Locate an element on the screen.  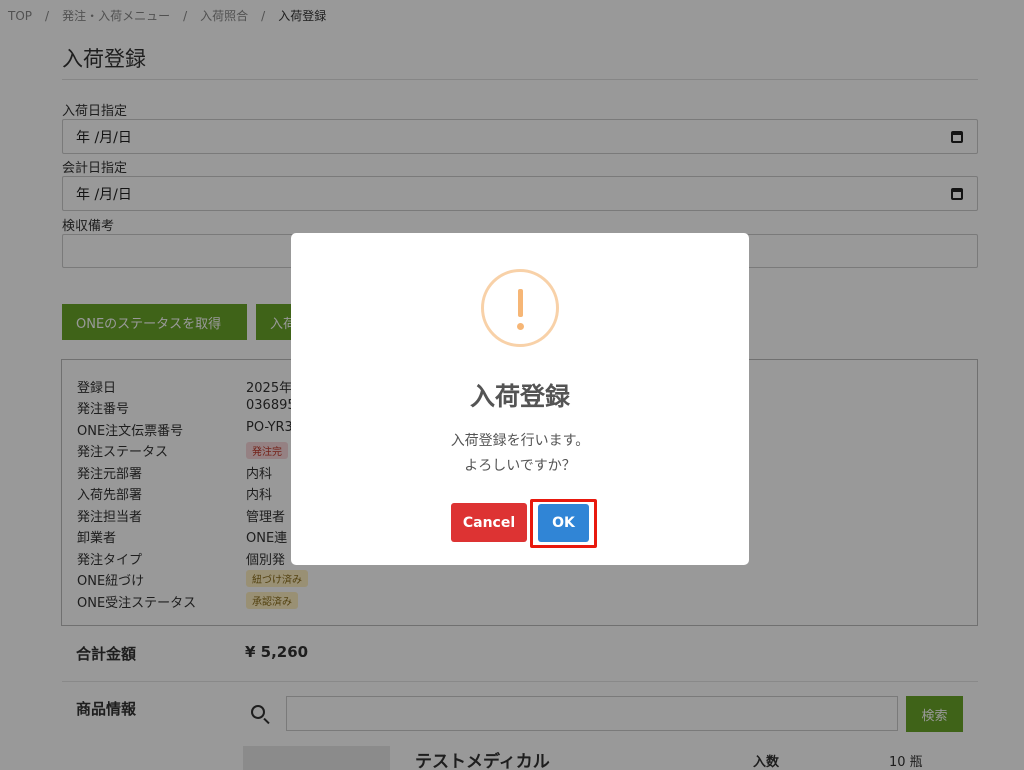
dialog-message-line-1: 入荷登録を行います。 is located at coordinates (520, 441).